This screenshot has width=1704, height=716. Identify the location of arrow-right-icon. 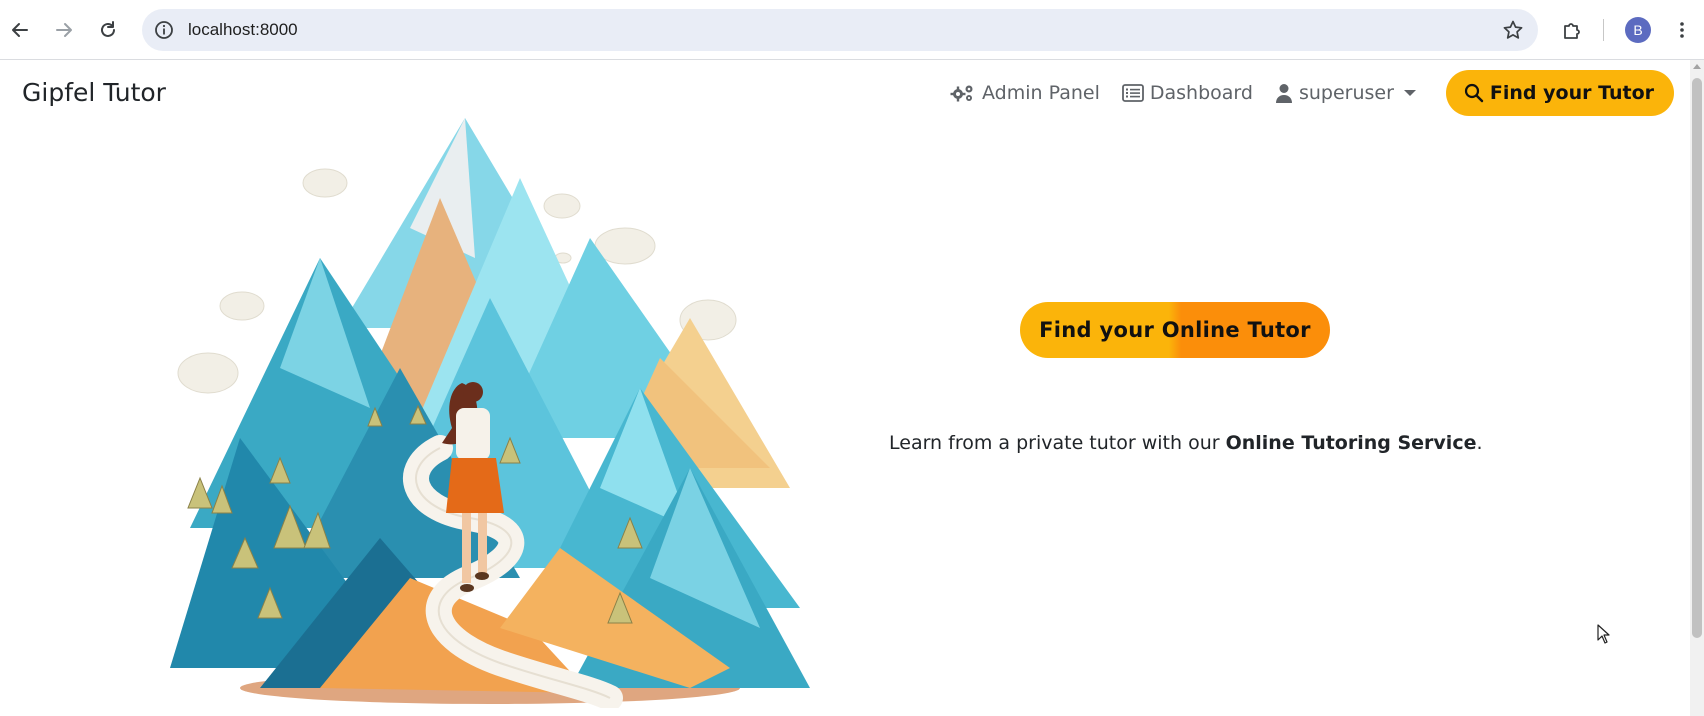
(64, 30).